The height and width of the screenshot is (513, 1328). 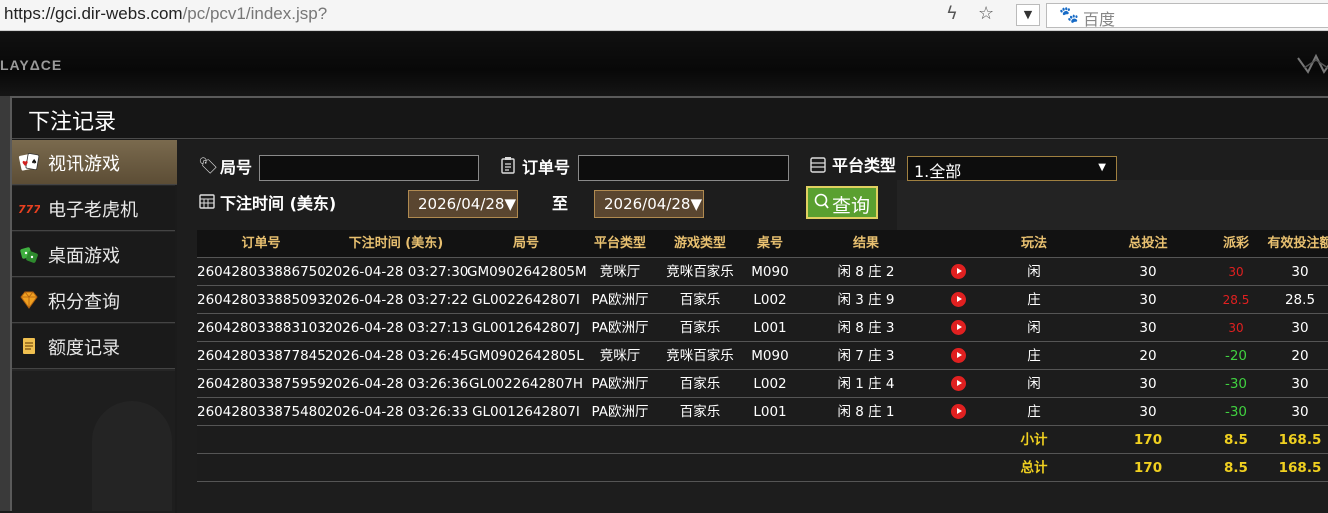 I want to click on table-cell: 2026-04-28 03:26:36, so click(x=397, y=384).